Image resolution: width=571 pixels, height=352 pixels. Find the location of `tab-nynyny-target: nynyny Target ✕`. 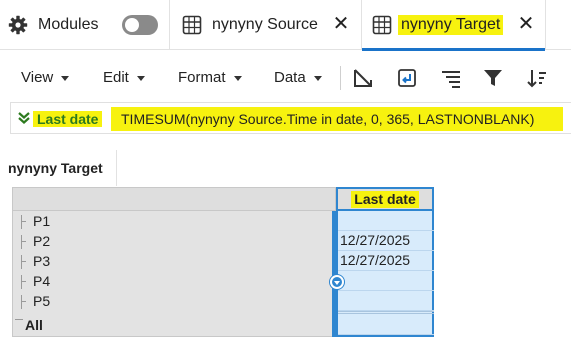

tab-nynyny-target: nynyny Target ✕ is located at coordinates (454, 25).